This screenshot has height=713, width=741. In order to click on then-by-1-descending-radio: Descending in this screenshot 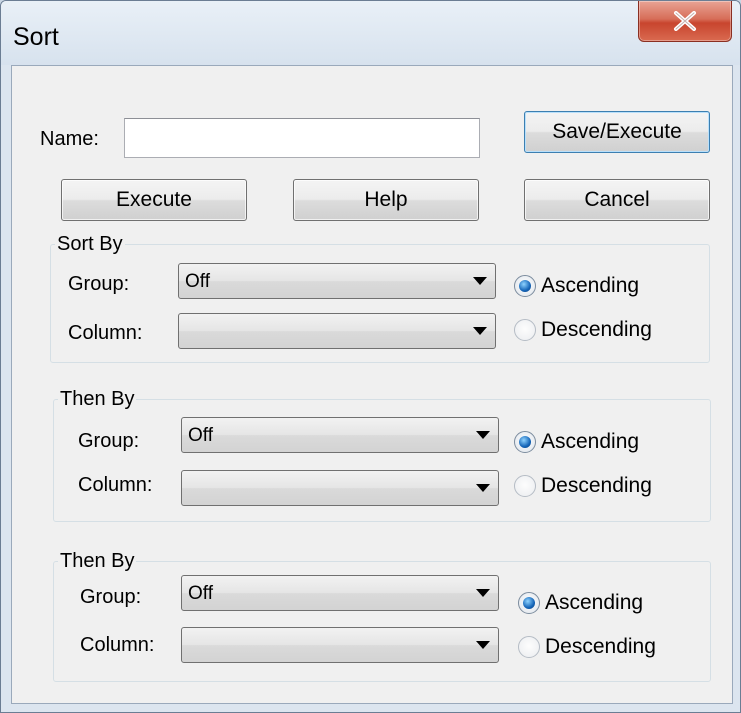, I will do `click(583, 486)`.